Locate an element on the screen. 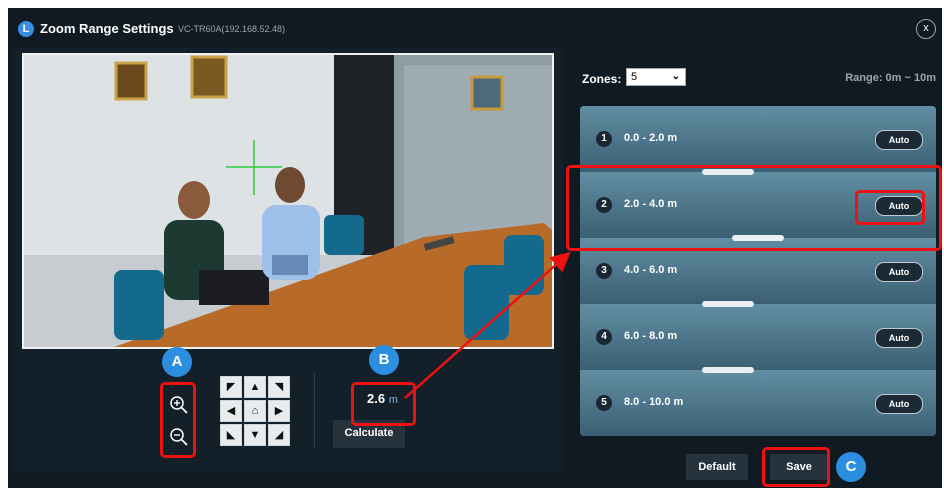 Image resolution: width=944 pixels, height=490 pixels. marker-a: A is located at coordinates (177, 362).